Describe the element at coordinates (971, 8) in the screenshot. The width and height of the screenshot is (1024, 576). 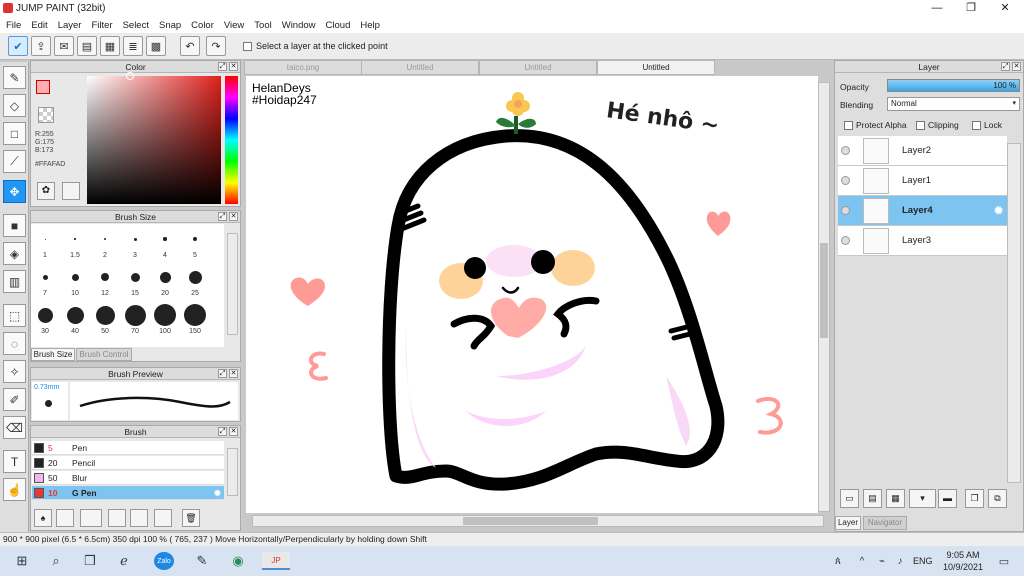
I see `maximize-button: ❐` at that location.